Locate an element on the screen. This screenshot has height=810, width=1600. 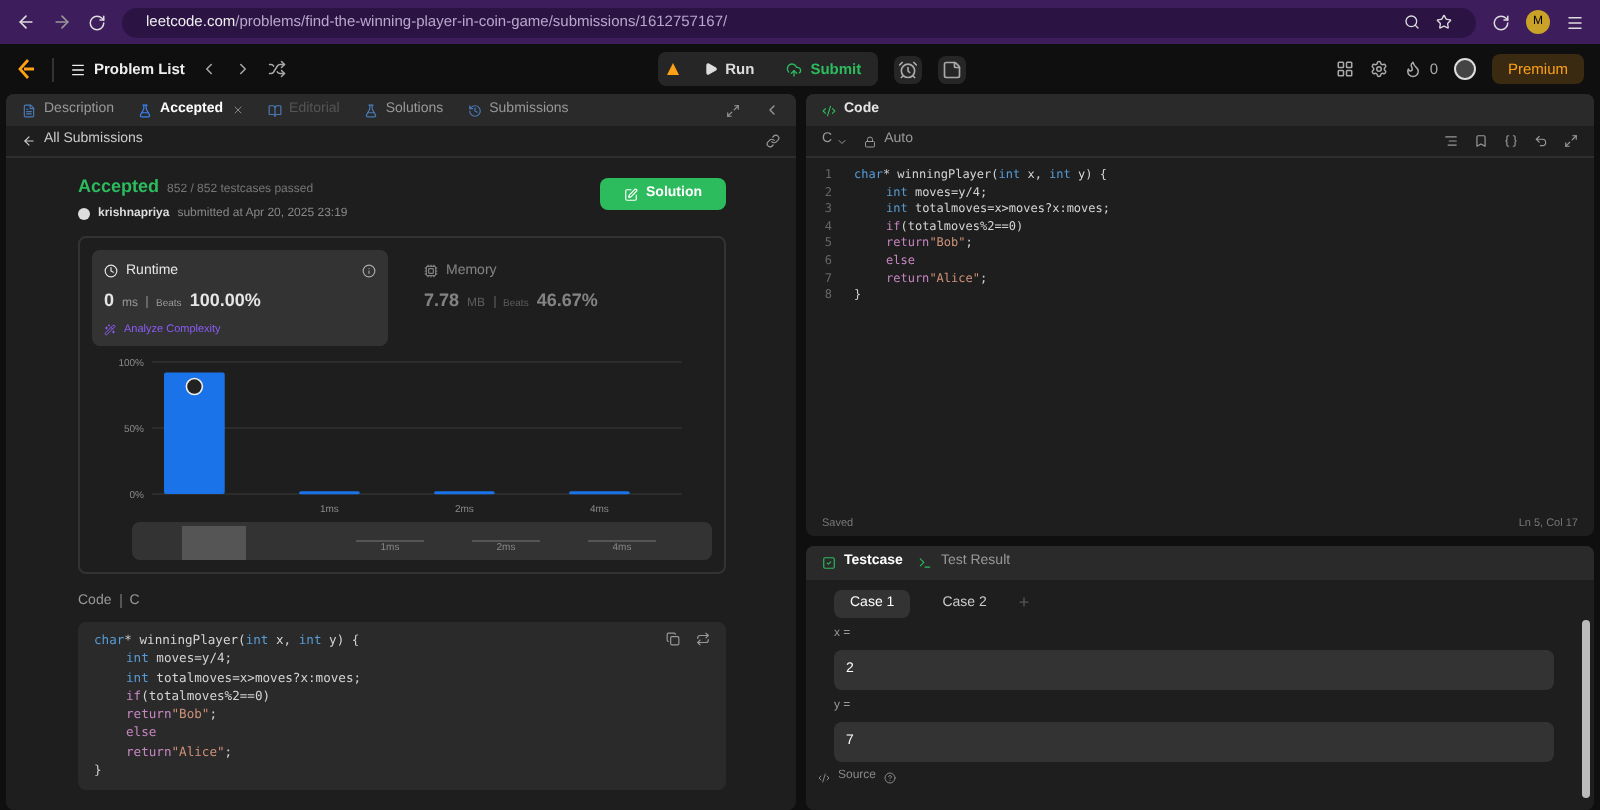
link-icon is located at coordinates (773, 141).